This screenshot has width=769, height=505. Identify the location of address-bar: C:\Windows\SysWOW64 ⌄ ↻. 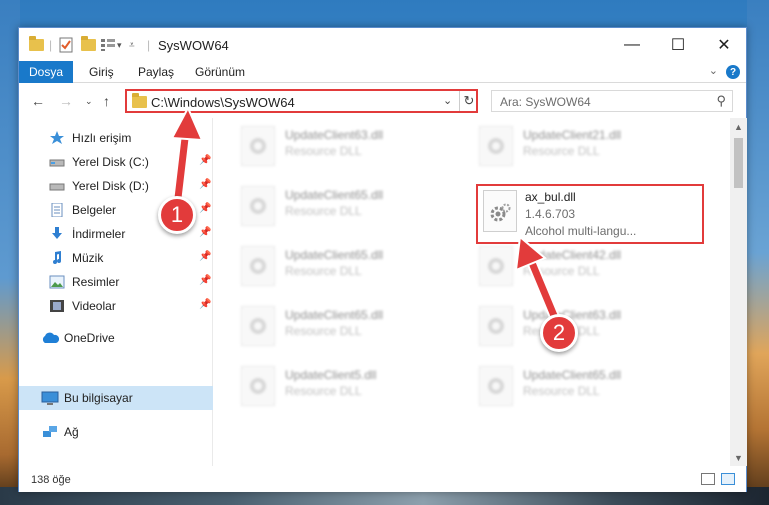
(301, 101).